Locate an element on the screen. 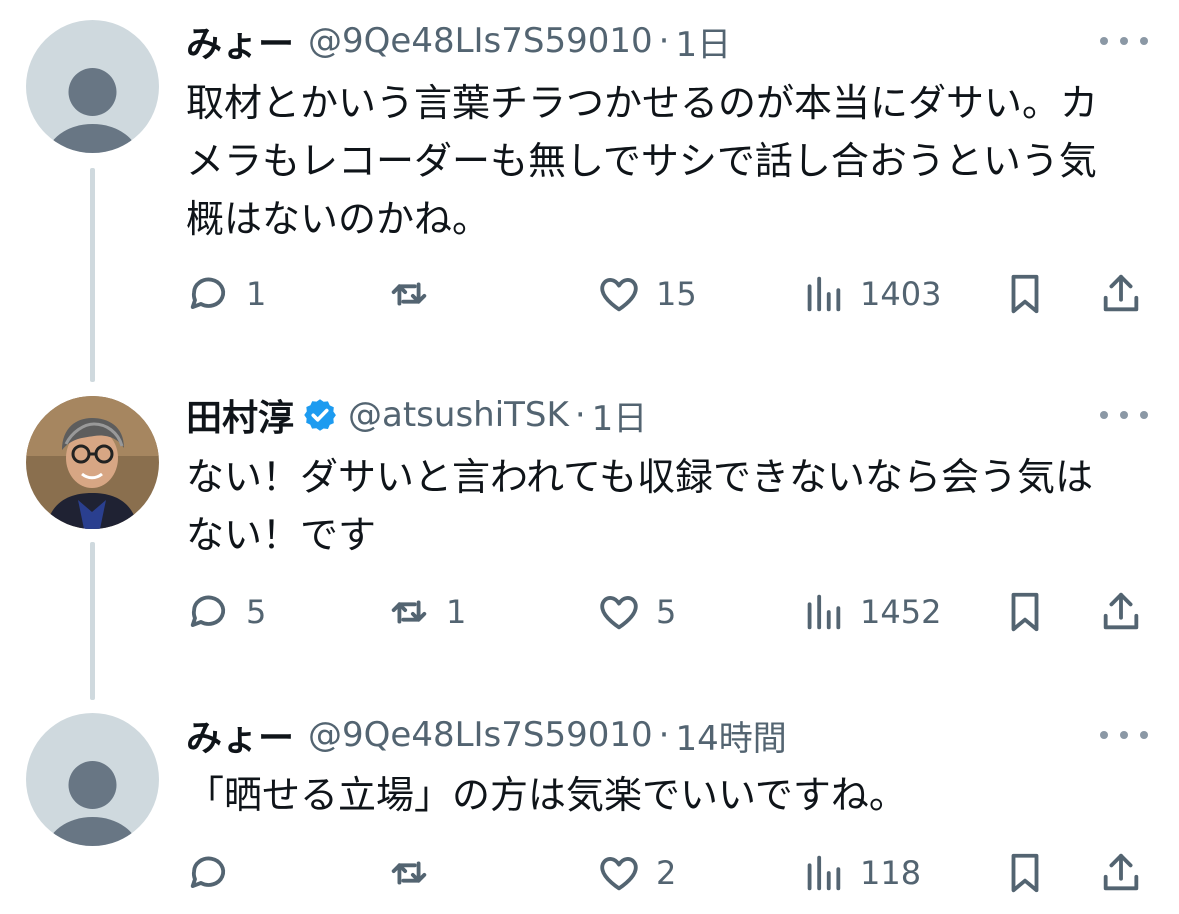 This screenshot has height=914, width=1179. like-count: 5 is located at coordinates (666, 612).